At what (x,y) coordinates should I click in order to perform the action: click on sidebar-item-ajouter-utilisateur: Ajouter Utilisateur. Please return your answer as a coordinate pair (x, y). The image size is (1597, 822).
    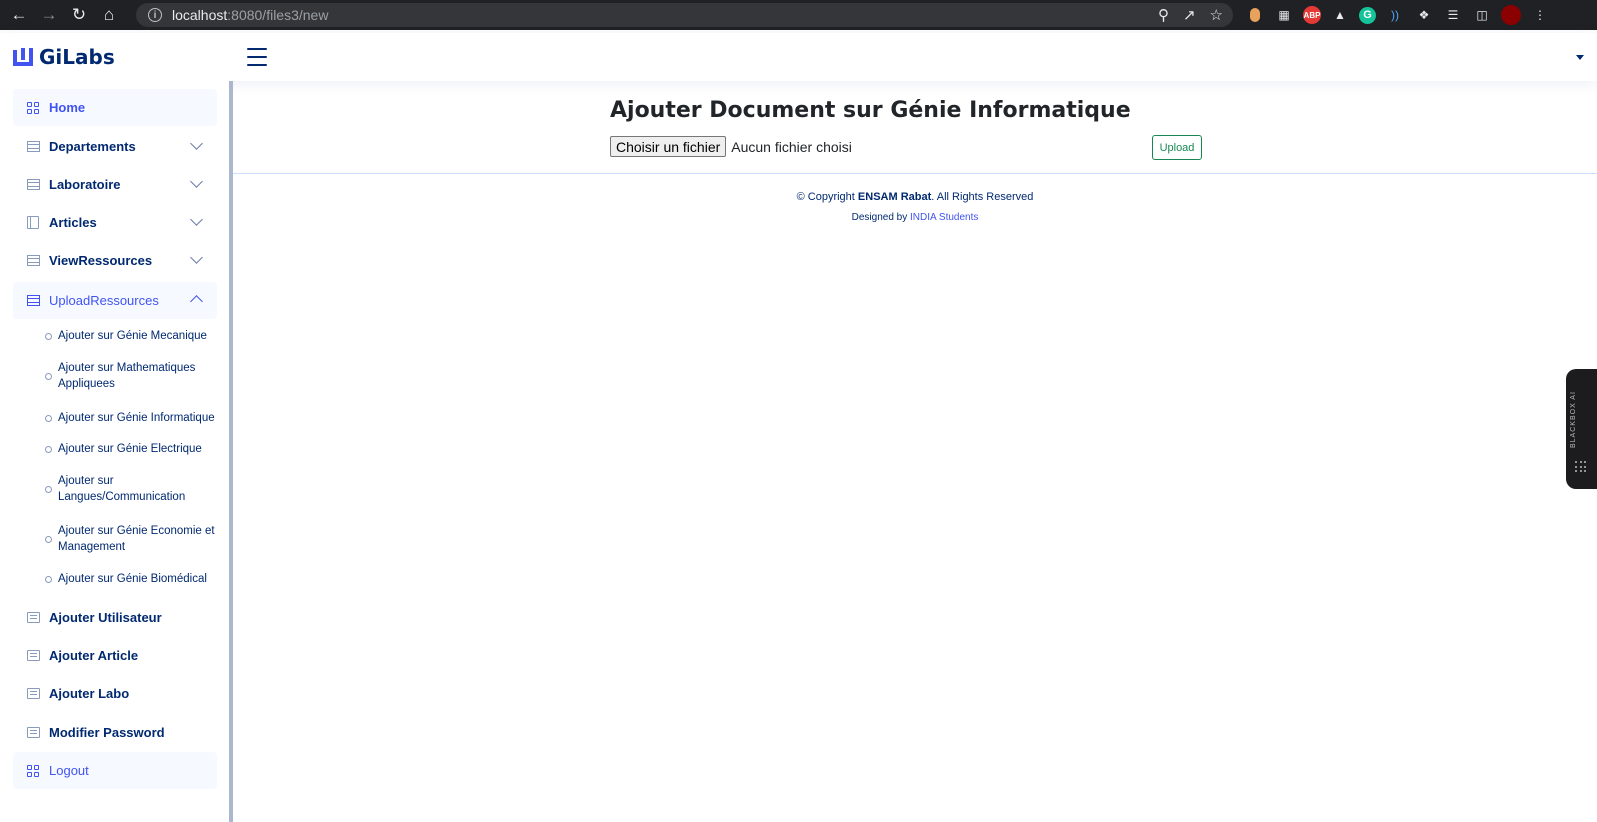
    Looking at the image, I should click on (115, 617).